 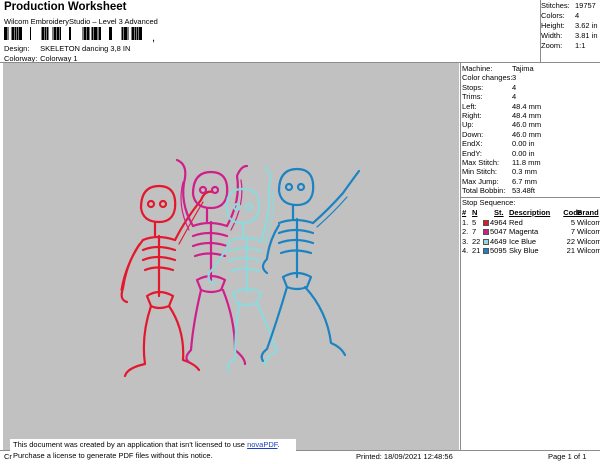 What do you see at coordinates (498, 251) in the screenshot?
I see `row-thread-code: 5095` at bounding box center [498, 251].